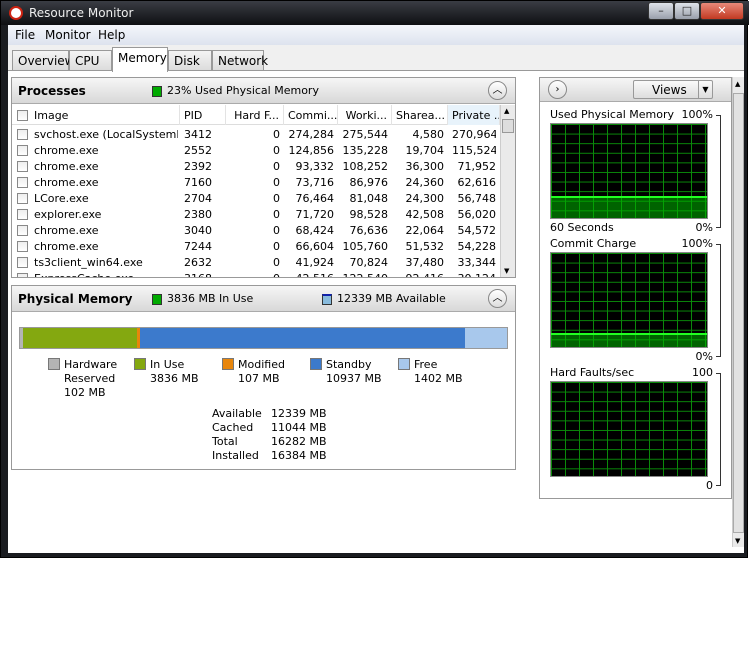  What do you see at coordinates (669, 90) in the screenshot?
I see `views-label: Views` at bounding box center [669, 90].